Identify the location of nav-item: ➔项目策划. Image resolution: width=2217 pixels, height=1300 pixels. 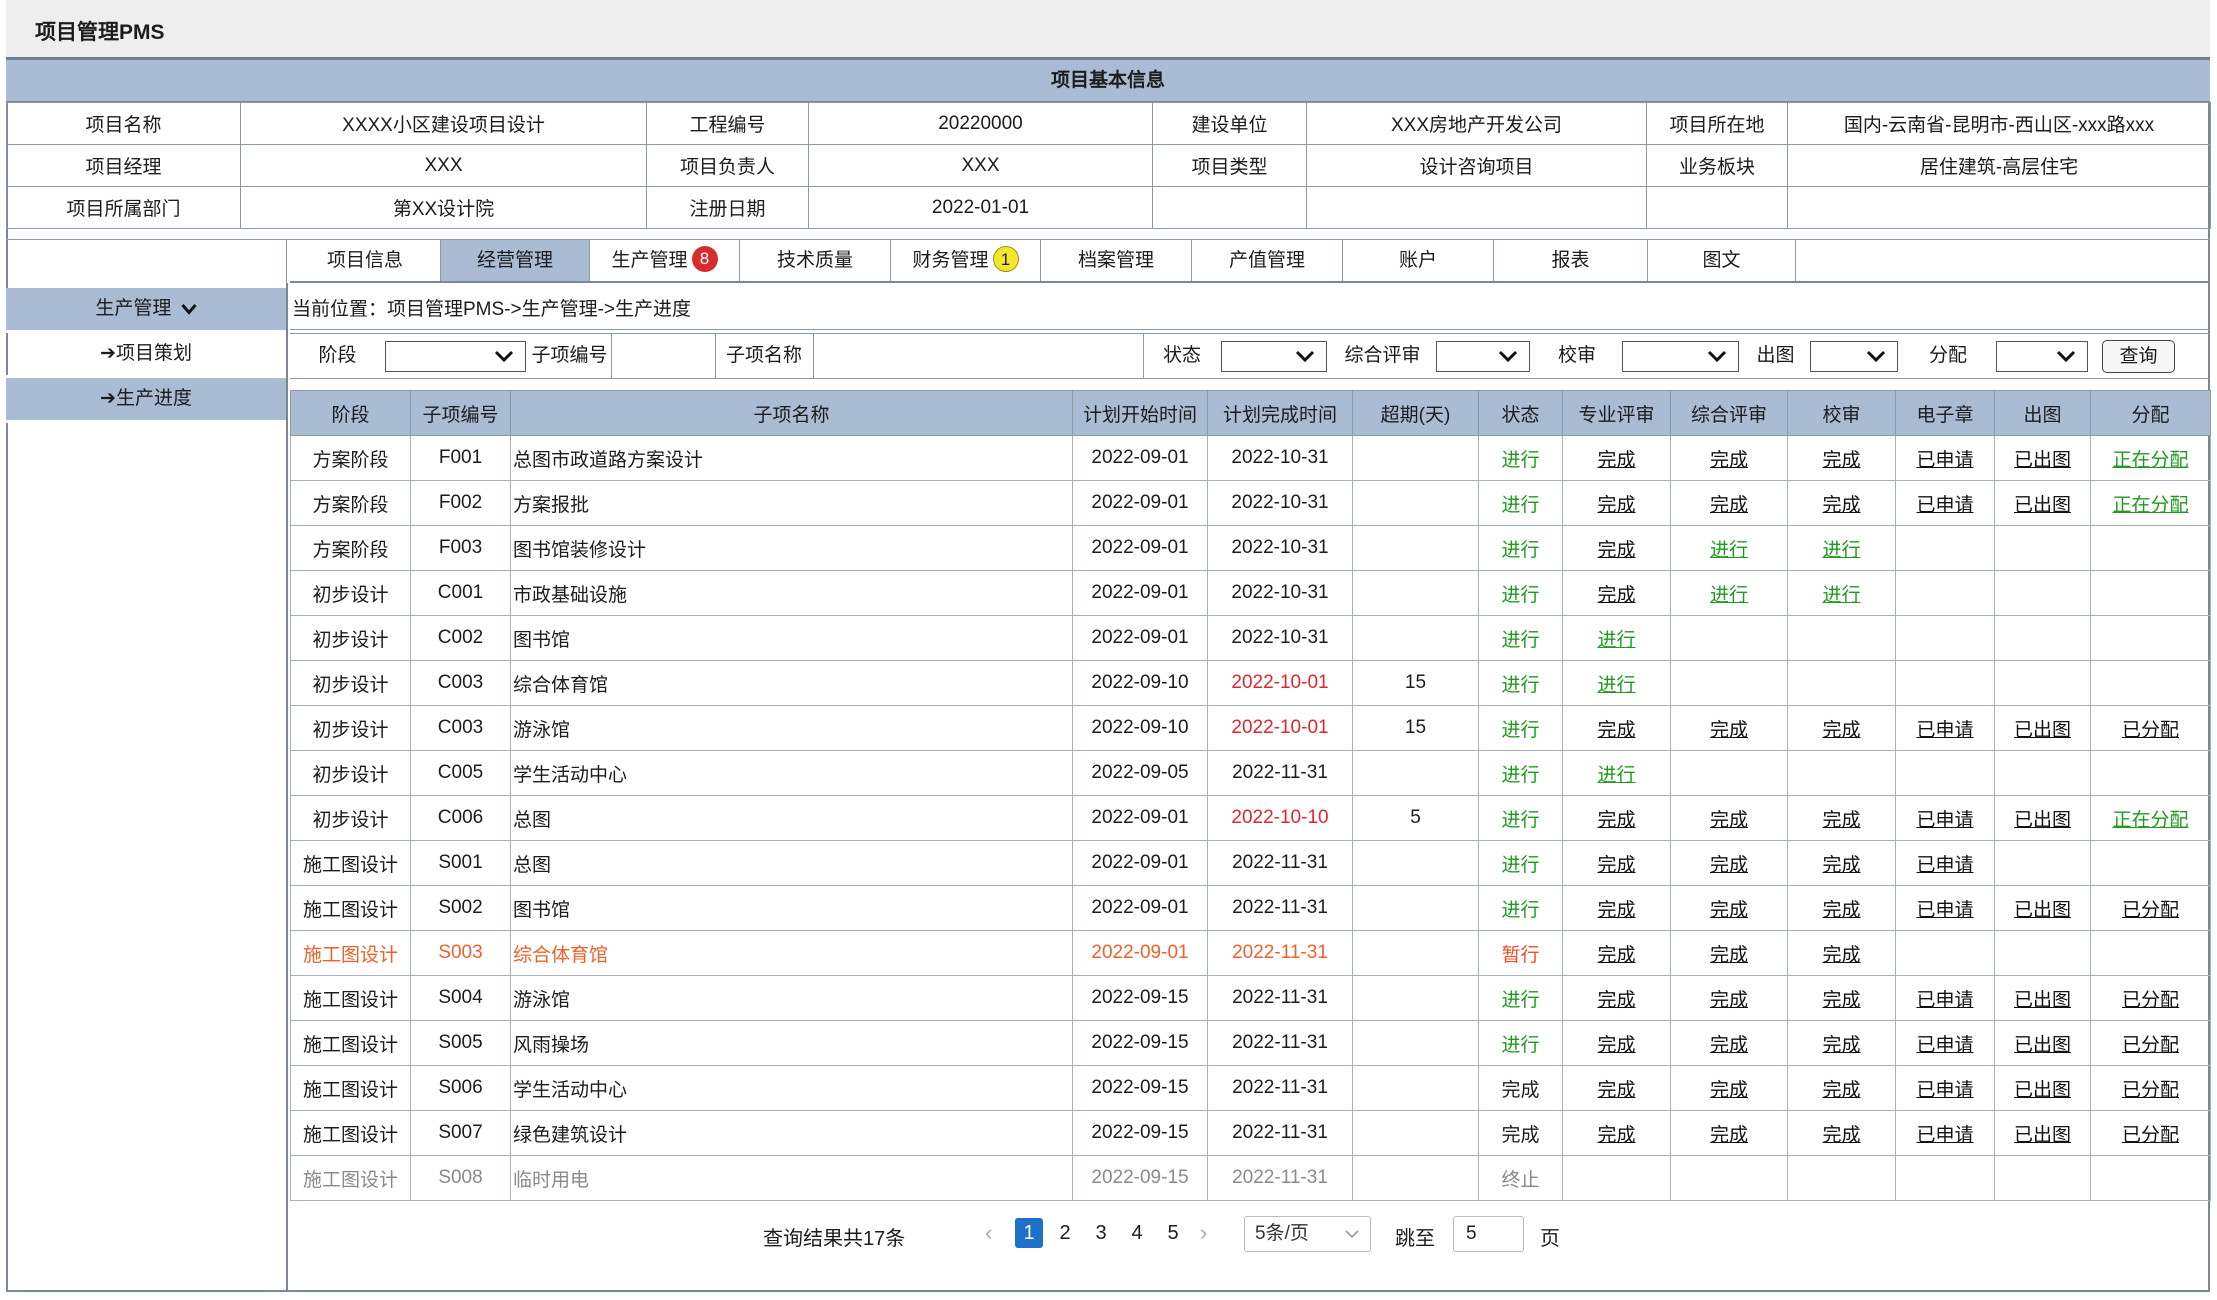
(146, 355).